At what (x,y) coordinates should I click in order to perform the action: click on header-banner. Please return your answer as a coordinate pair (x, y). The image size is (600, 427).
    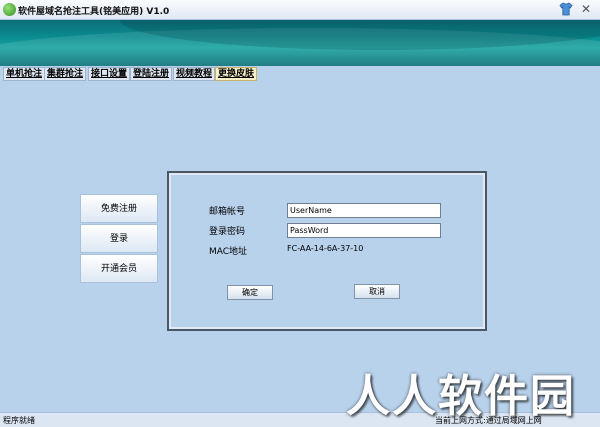
    Looking at the image, I should click on (300, 43).